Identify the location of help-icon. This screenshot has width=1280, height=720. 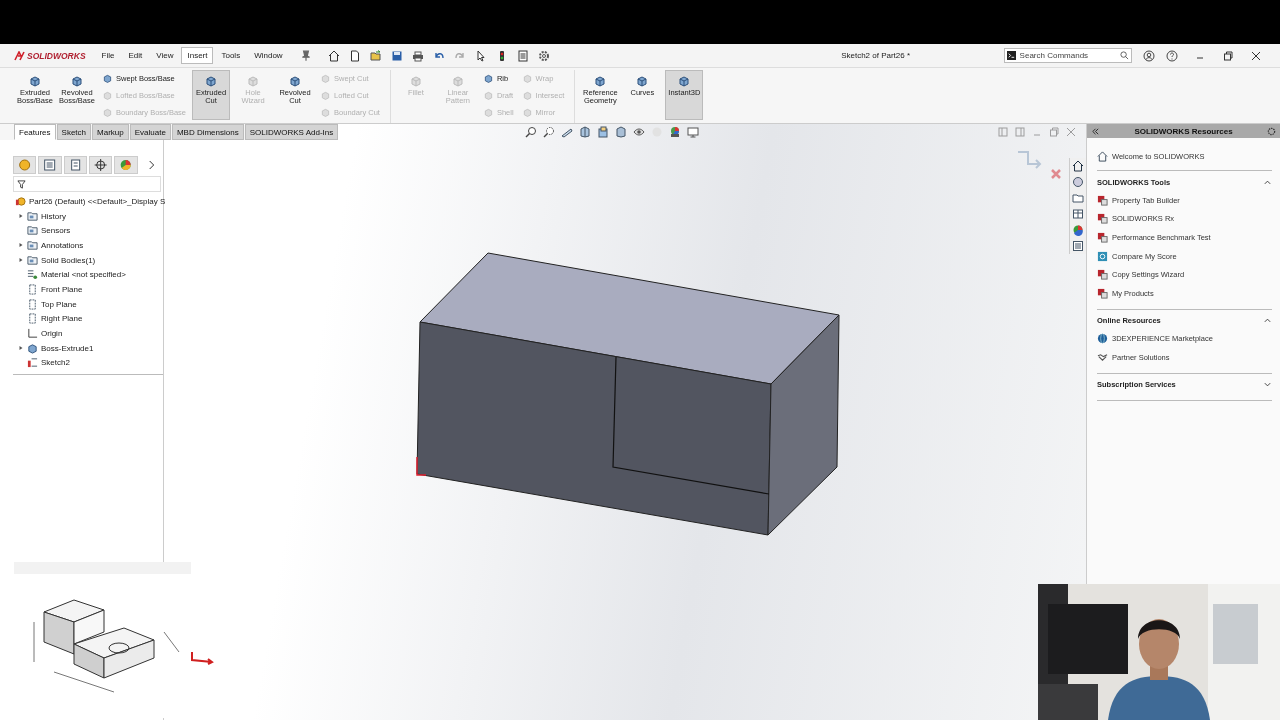
(1171, 55).